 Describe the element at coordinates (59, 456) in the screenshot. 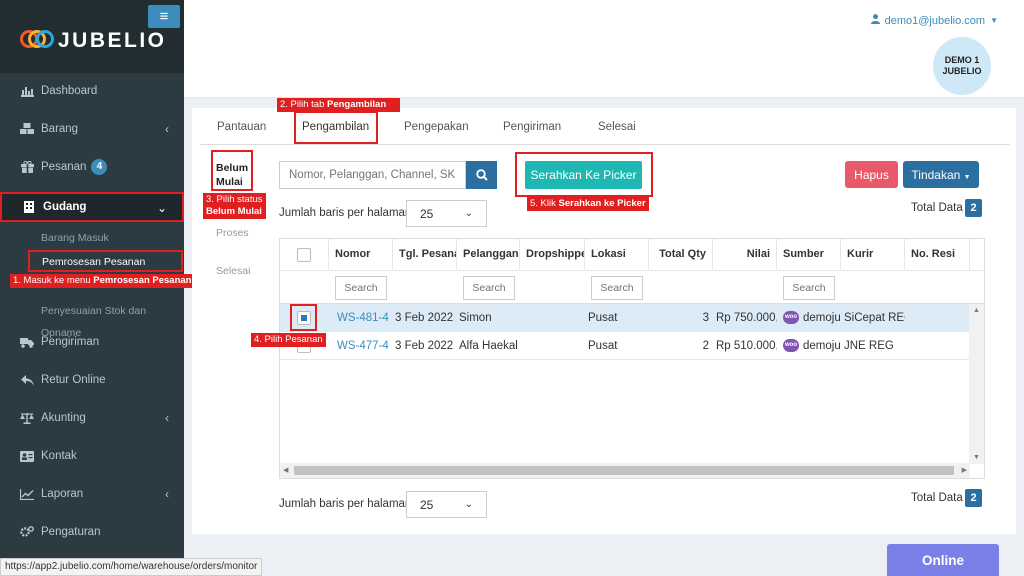

I see `sidebar-item-label: Kontak` at that location.